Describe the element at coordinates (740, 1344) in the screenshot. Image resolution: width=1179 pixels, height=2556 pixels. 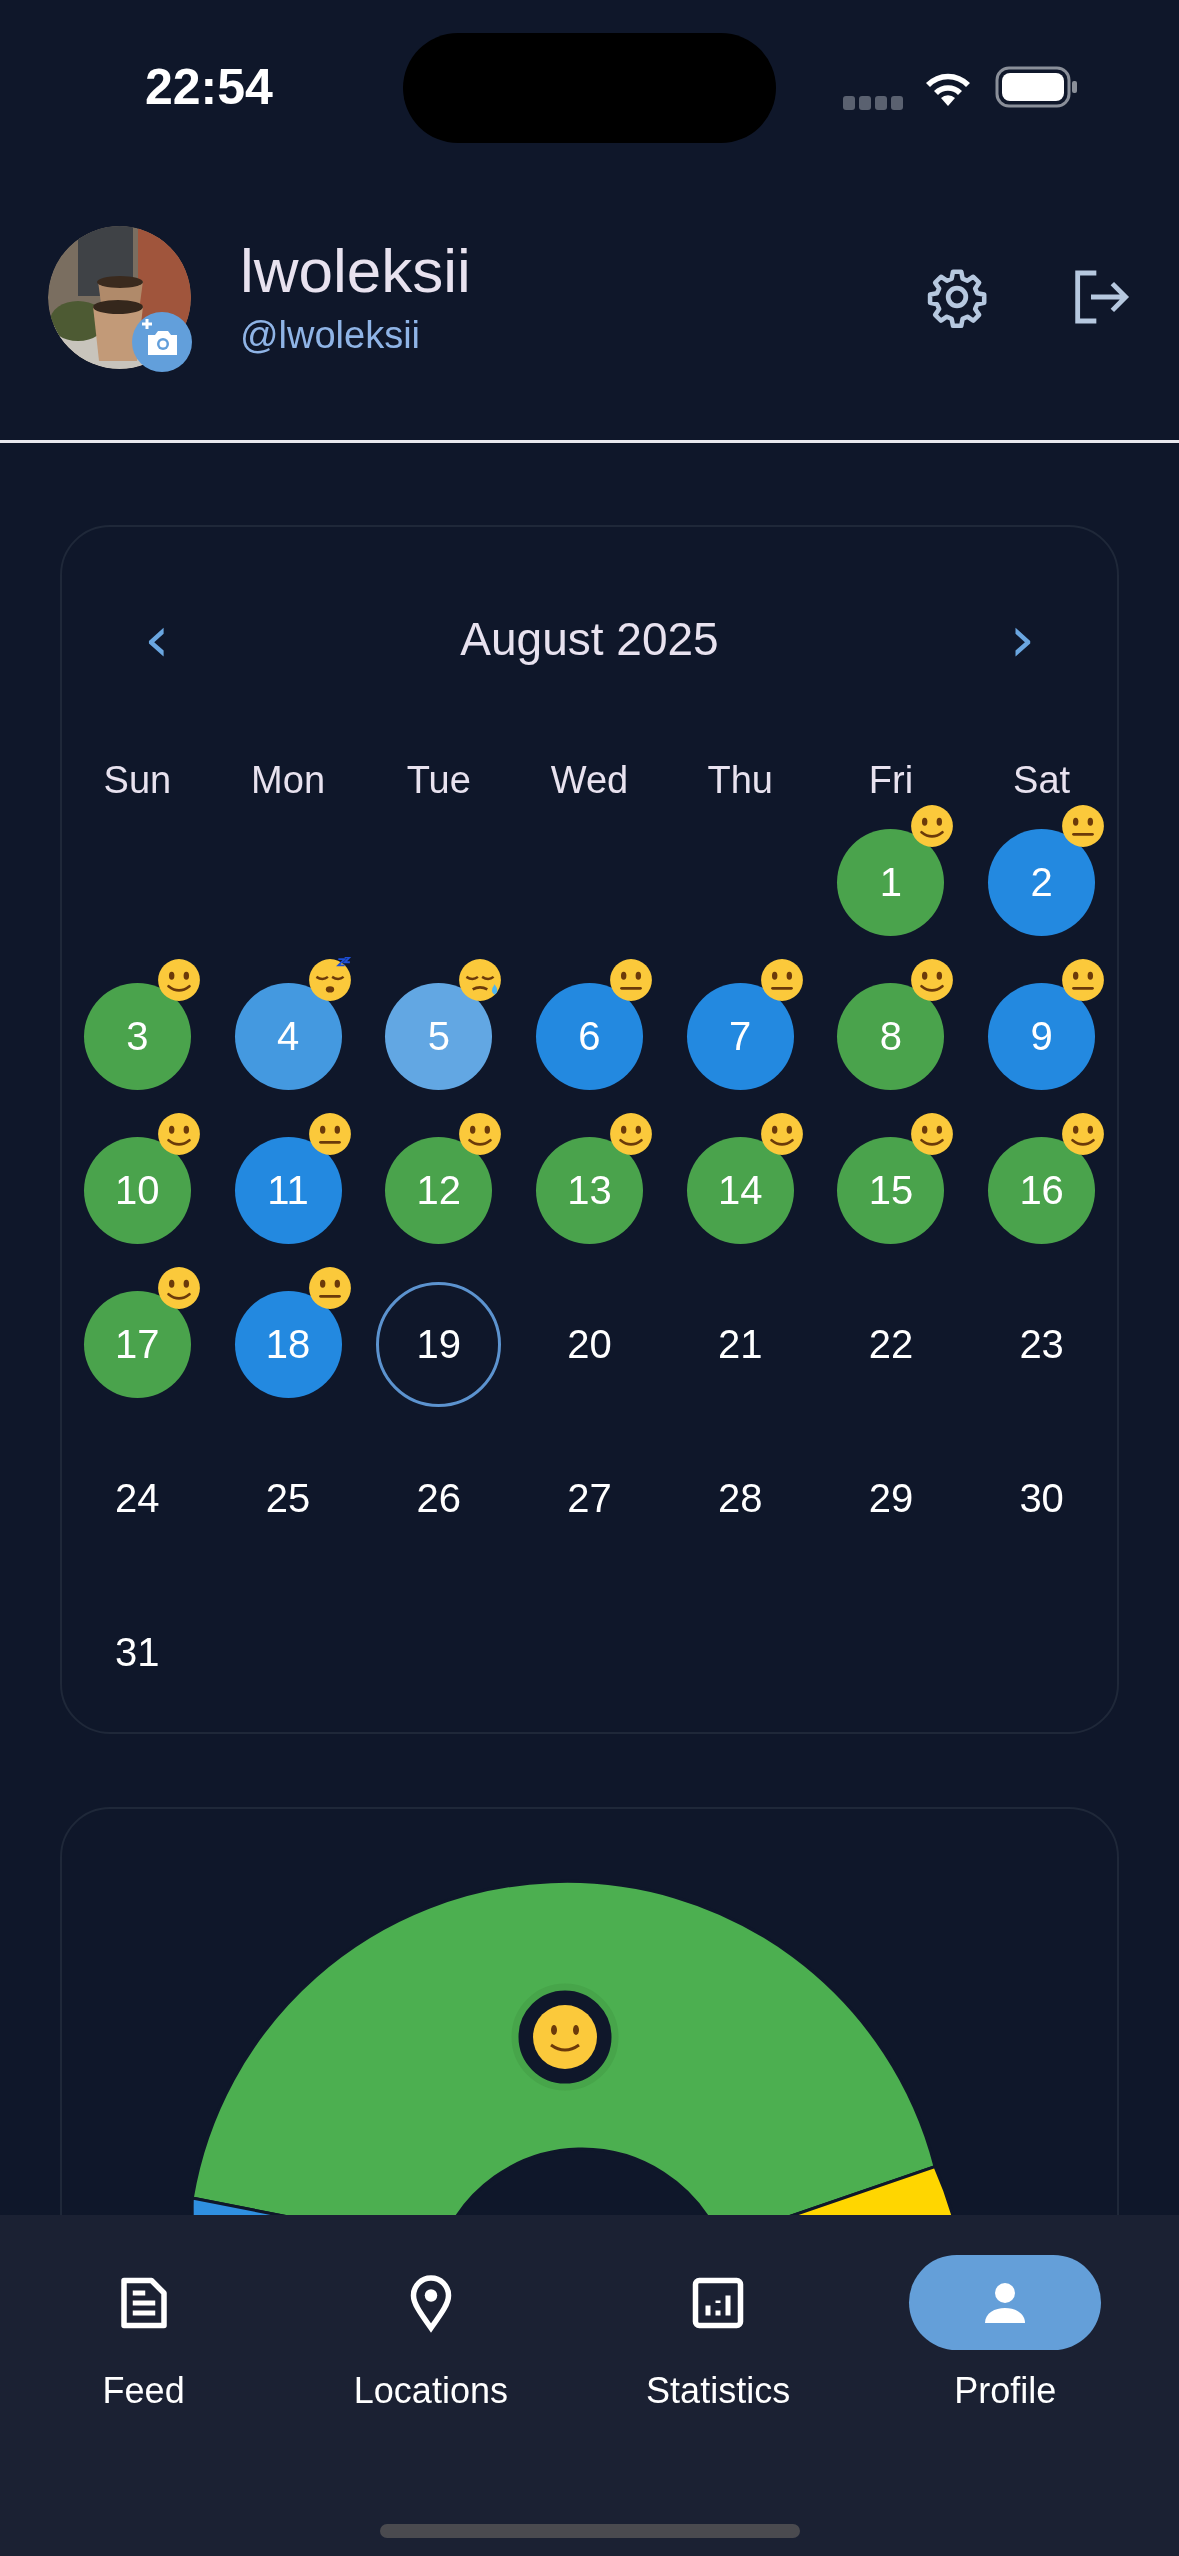
I see `calendar-day: 21` at that location.